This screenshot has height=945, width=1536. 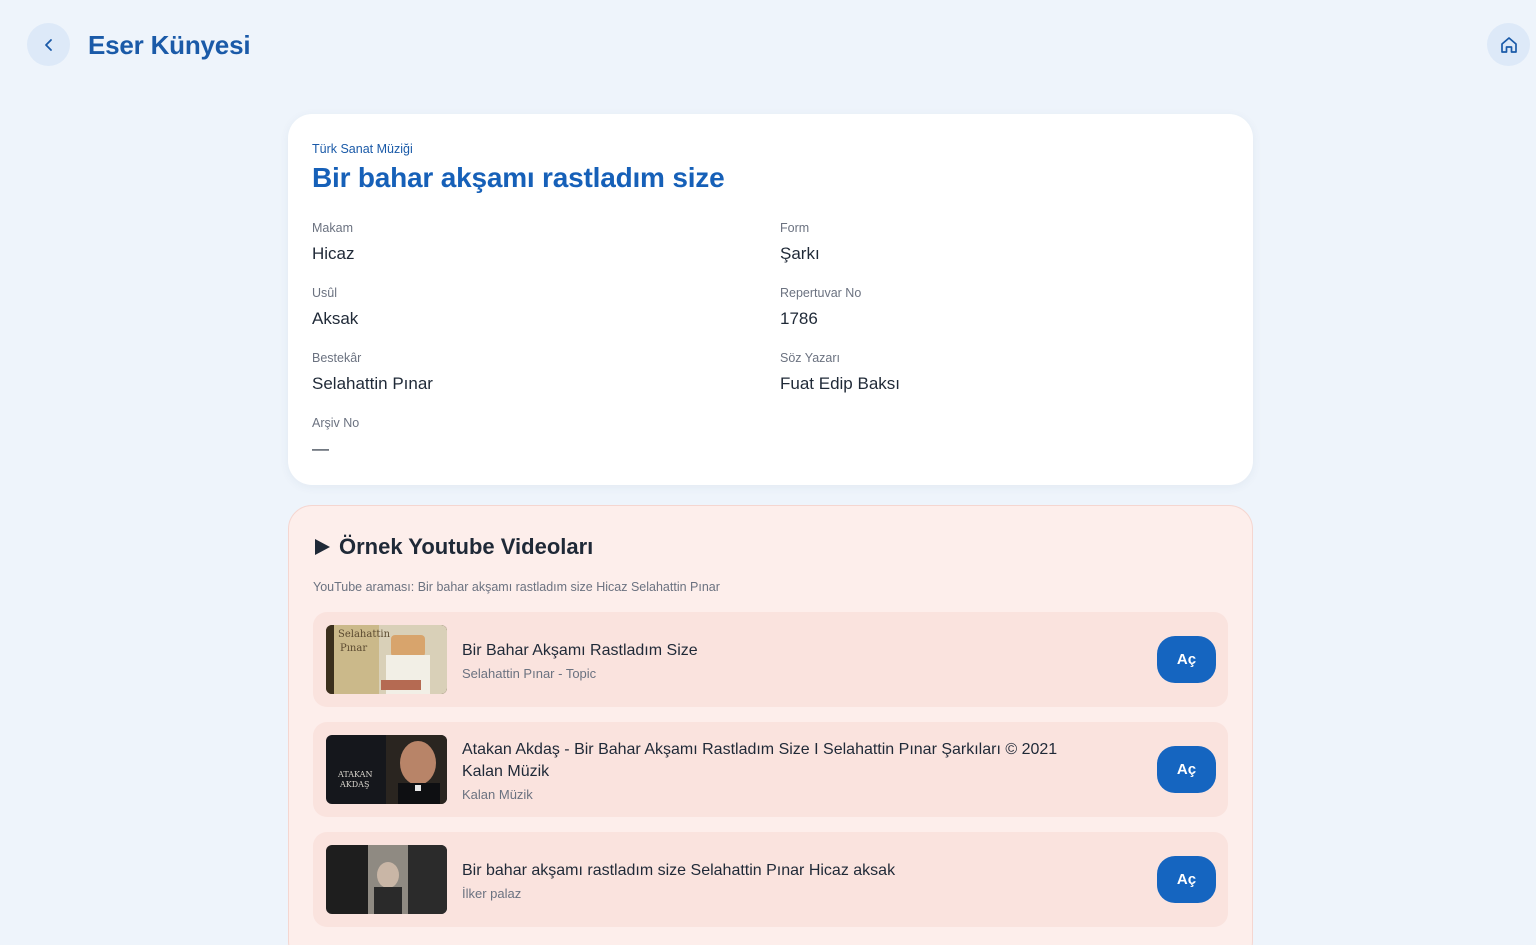 I want to click on field-soz-yazari: Söz Yazarı Fuat Edip Baksı, so click(x=840, y=372).